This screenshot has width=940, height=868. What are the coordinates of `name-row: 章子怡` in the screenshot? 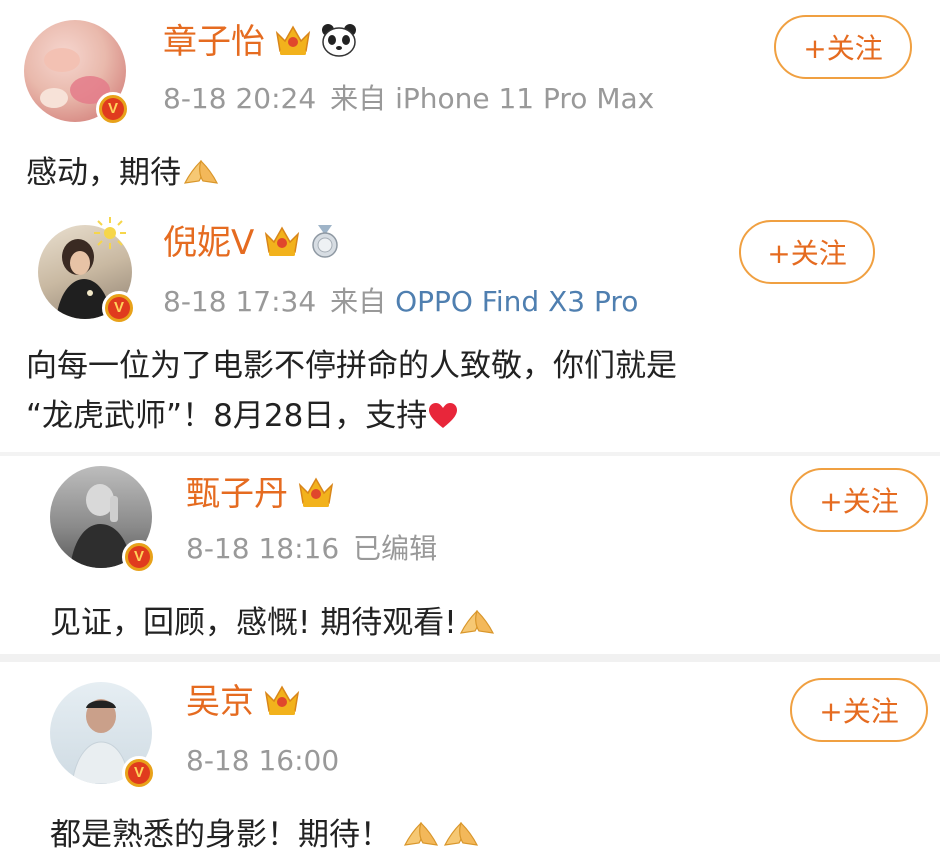 It's located at (261, 42).